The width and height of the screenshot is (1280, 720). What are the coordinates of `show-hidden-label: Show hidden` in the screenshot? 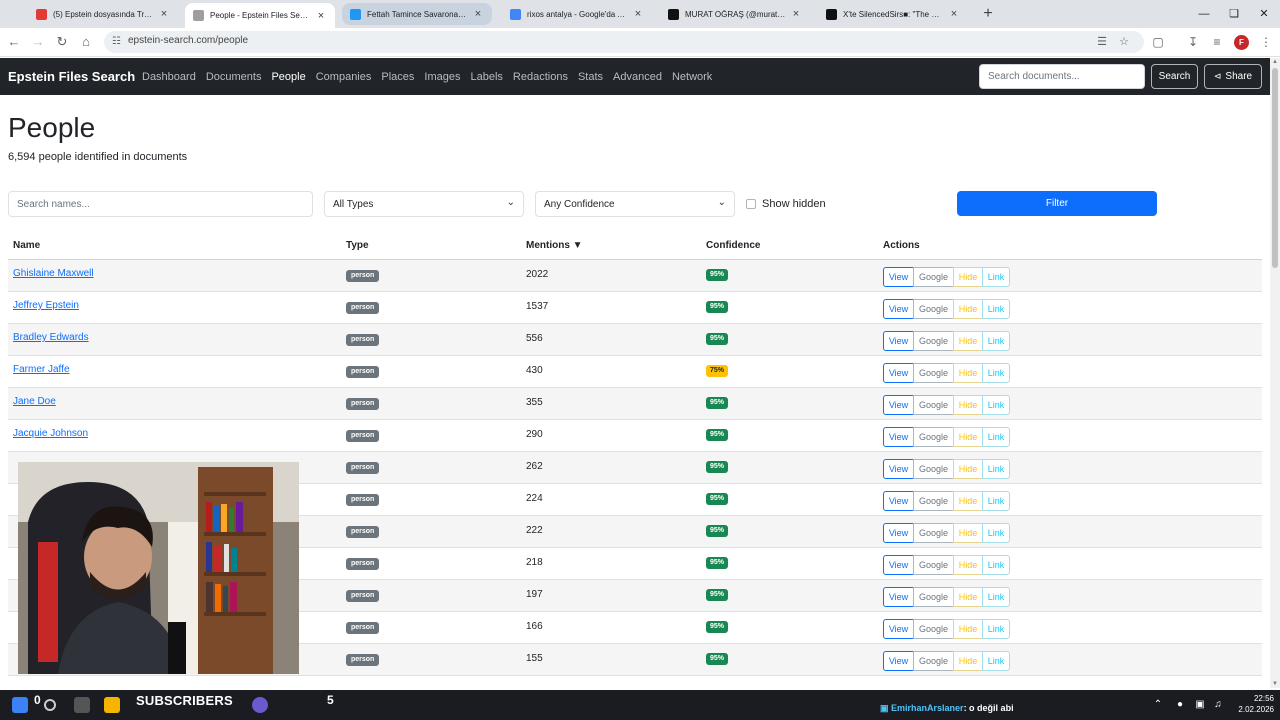 It's located at (794, 204).